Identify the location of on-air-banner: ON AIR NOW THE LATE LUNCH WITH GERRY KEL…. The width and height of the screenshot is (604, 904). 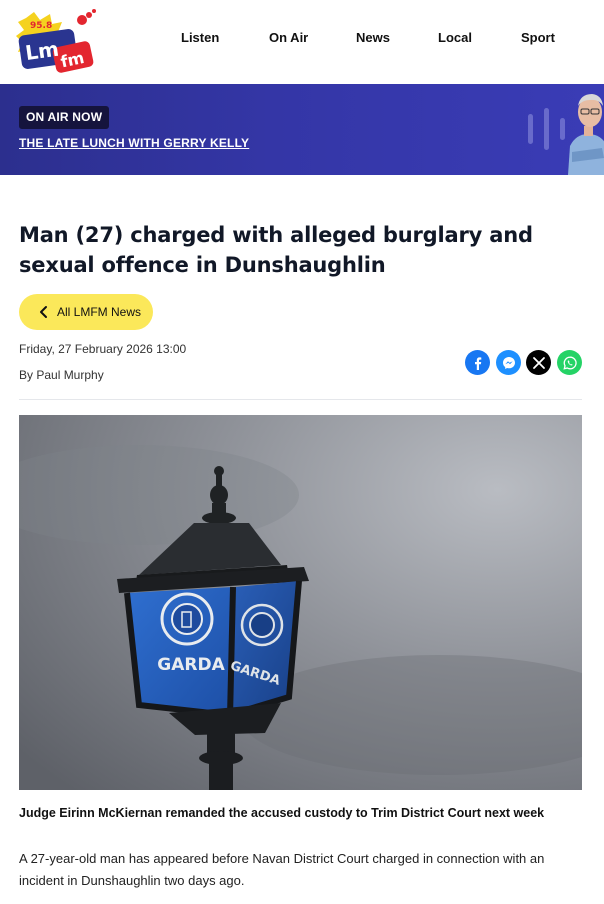
(302, 129).